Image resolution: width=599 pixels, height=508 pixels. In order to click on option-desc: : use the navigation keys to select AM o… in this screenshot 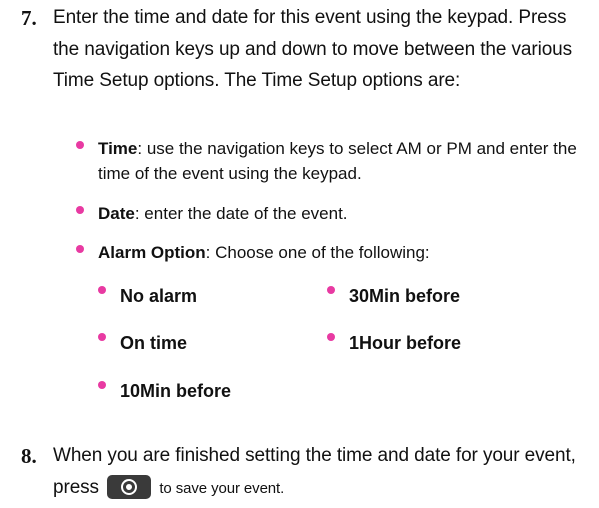, I will do `click(337, 161)`.